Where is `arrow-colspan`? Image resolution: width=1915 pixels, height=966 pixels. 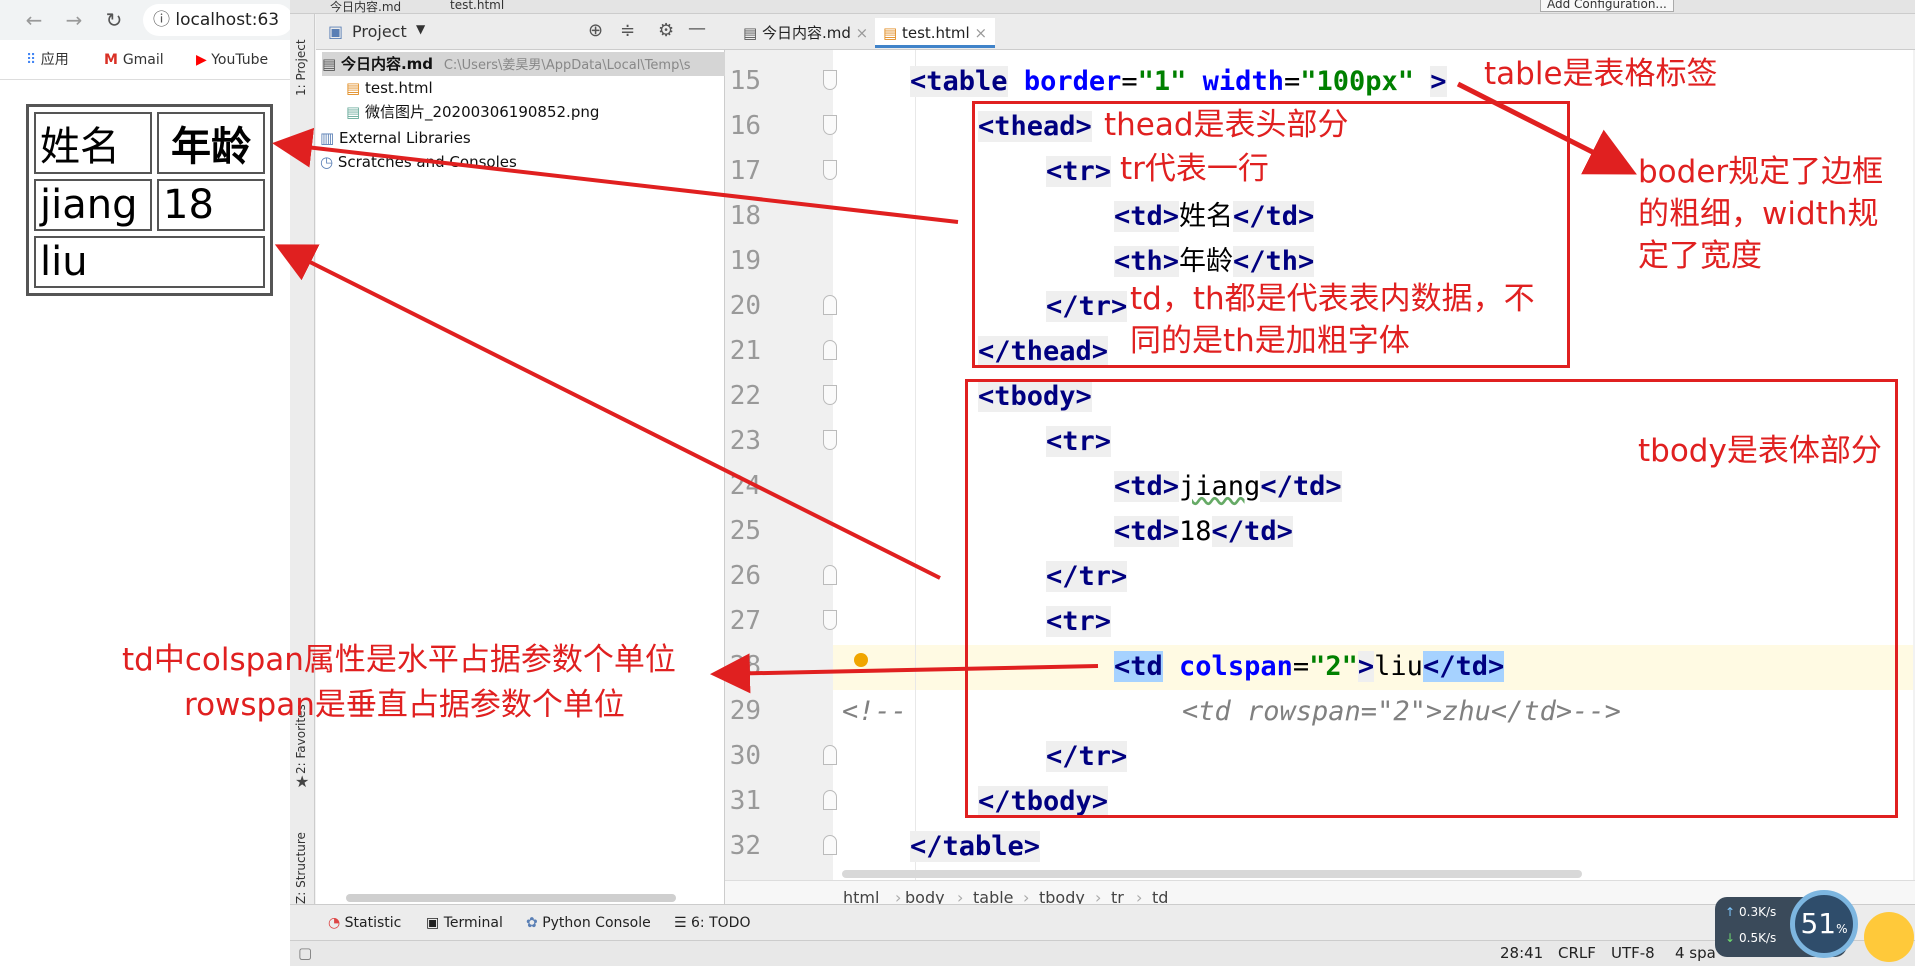
arrow-colspan is located at coordinates (904, 673).